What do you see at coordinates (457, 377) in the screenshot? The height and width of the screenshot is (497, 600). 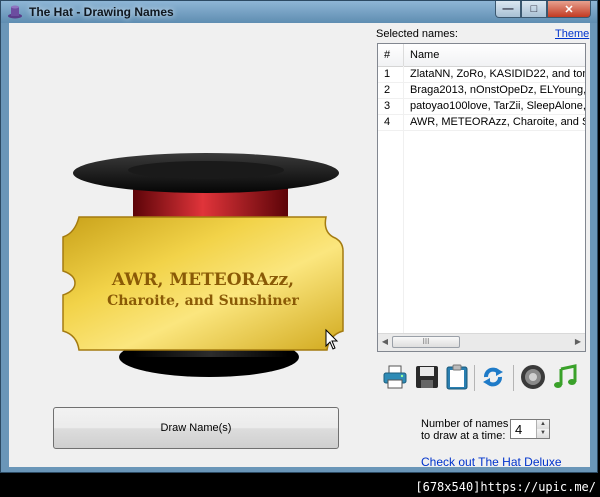 I see `clipboard-icon` at bounding box center [457, 377].